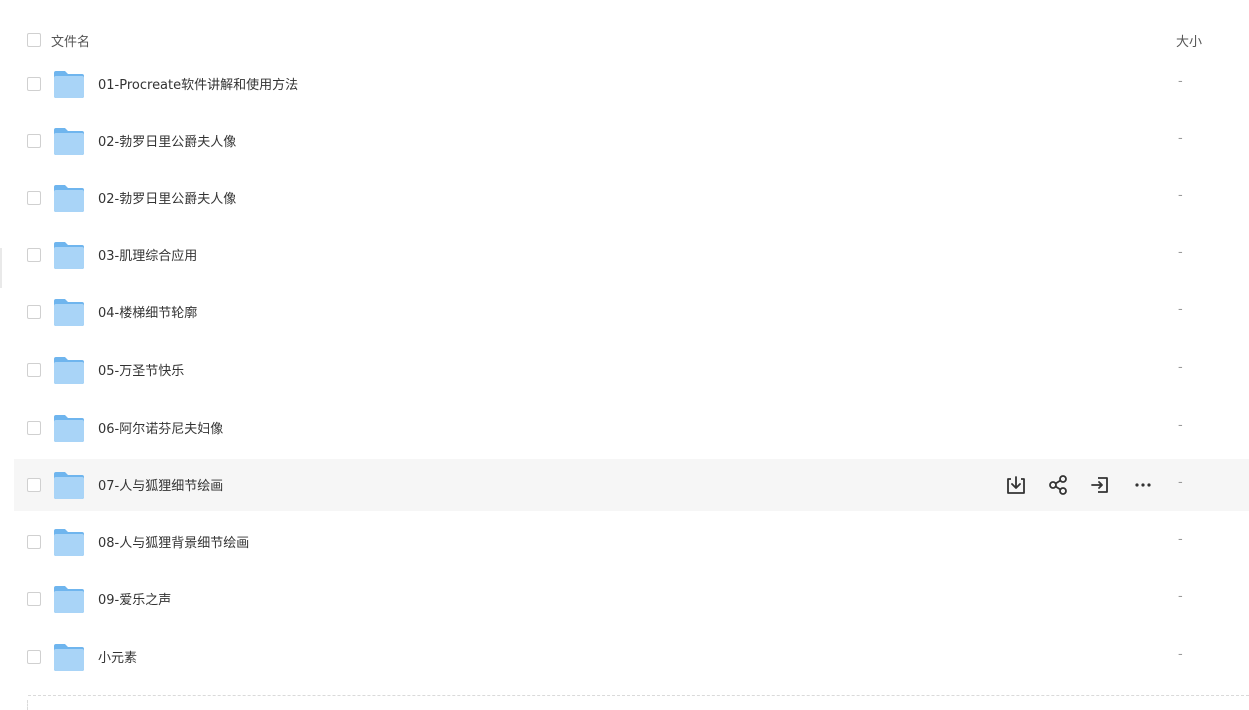 The image size is (1249, 710). Describe the element at coordinates (70, 40) in the screenshot. I see `column-header-name: 文件名` at that location.